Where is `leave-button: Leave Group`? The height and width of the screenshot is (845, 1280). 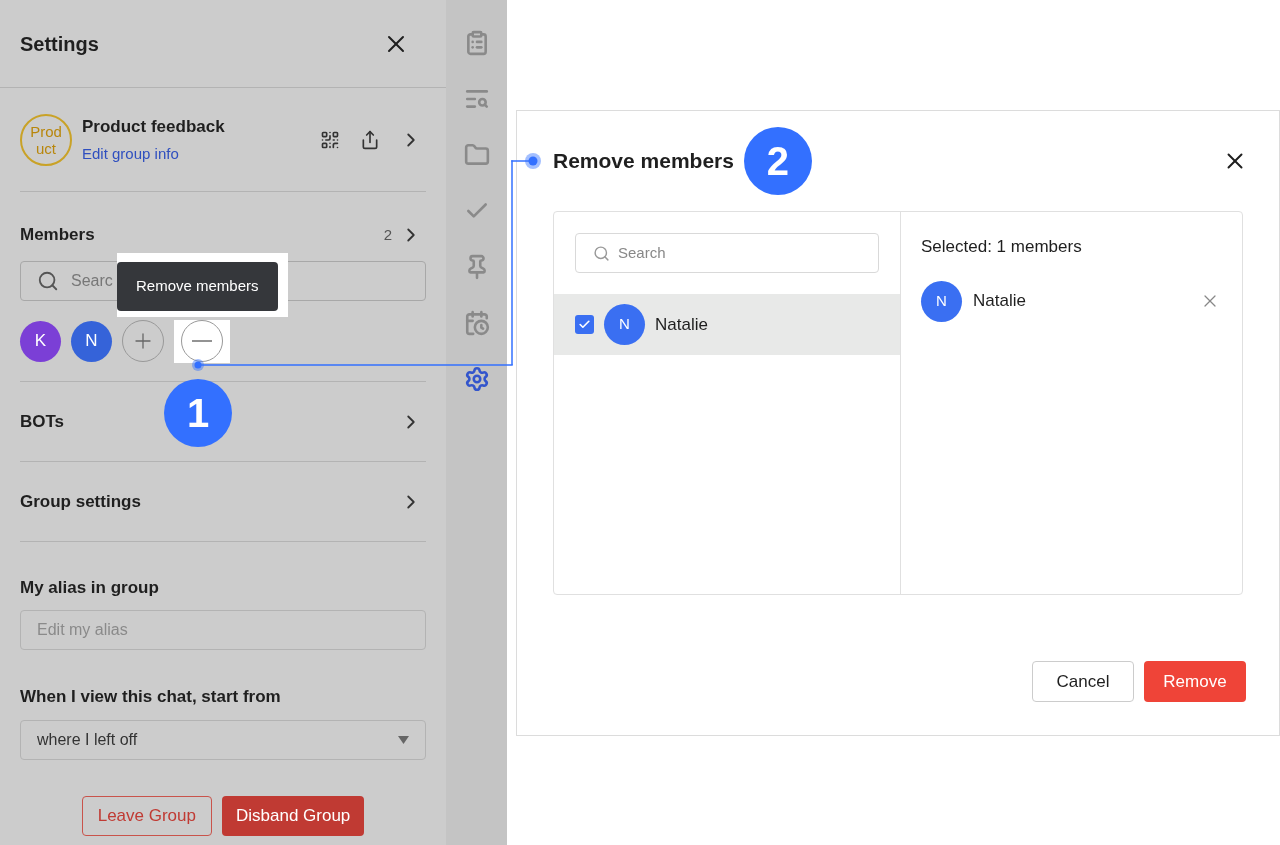 leave-button: Leave Group is located at coordinates (146, 816).